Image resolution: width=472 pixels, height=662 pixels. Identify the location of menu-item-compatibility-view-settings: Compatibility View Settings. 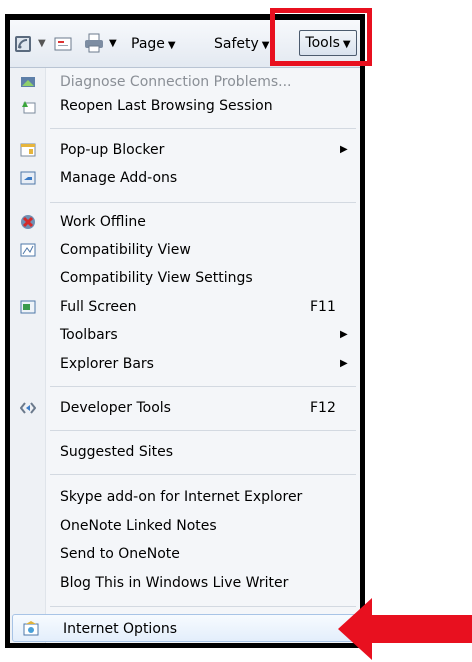
(185, 278).